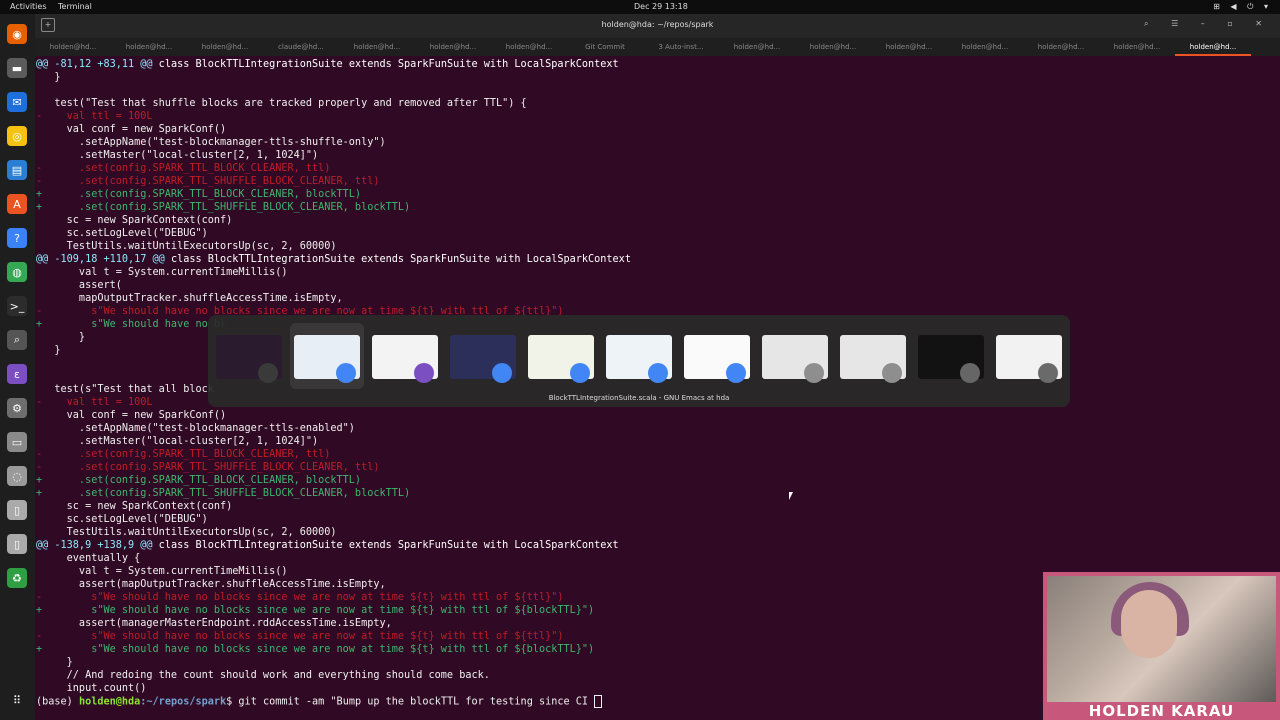 Image resolution: width=1280 pixels, height=720 pixels. Describe the element at coordinates (1161, 711) in the screenshot. I see `streamer-name: HOLDEN KARAU` at that location.